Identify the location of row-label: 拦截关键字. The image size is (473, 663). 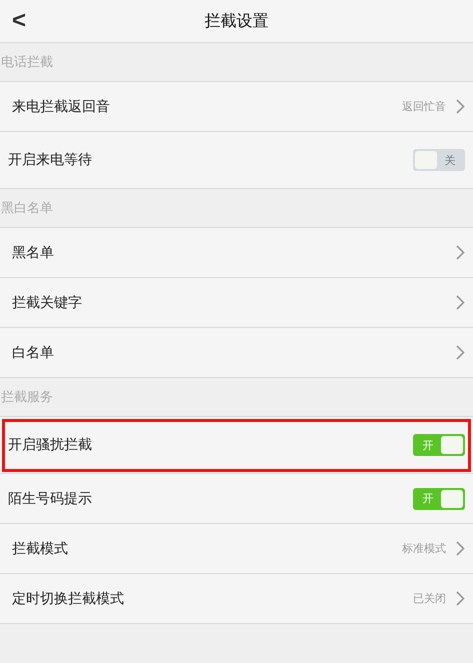
(47, 303).